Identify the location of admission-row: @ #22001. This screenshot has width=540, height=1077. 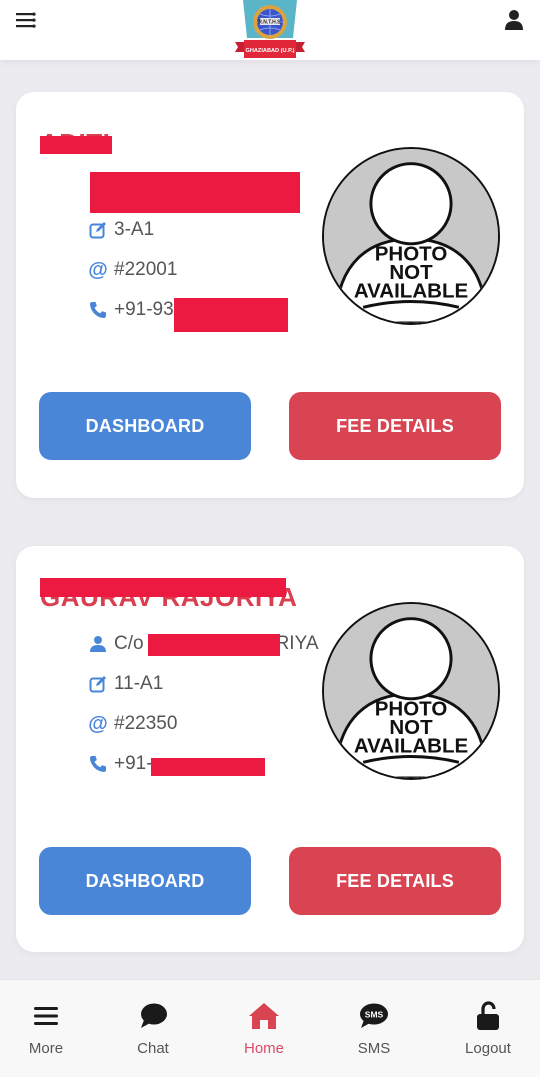
(132, 270).